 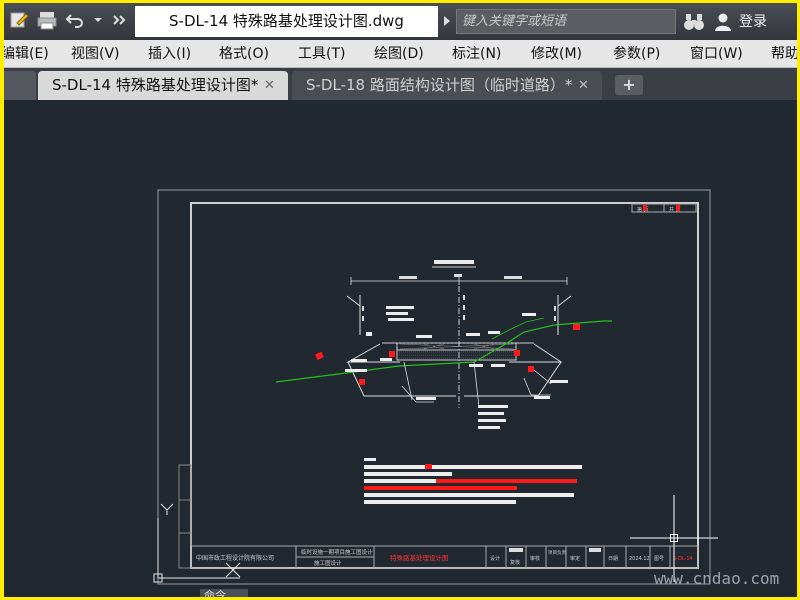 I want to click on section-title-mark, so click(x=454, y=262).